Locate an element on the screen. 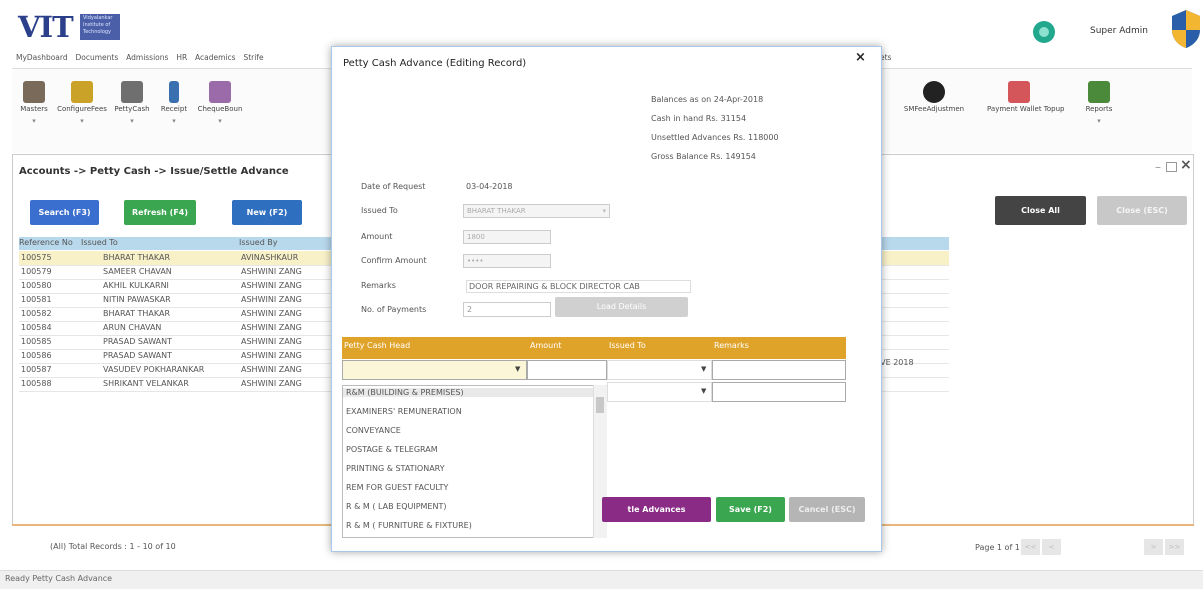  wallet-icon is located at coordinates (1019, 92).